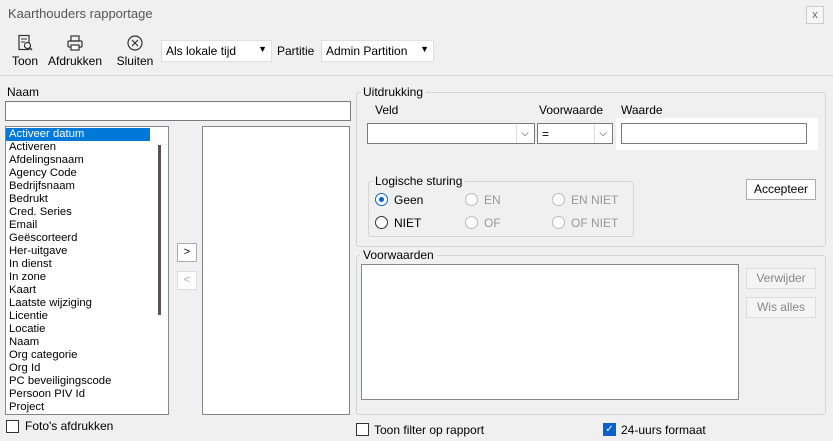 The width and height of the screenshot is (833, 441). I want to click on list-item: Persoon PIV Id, so click(87, 394).